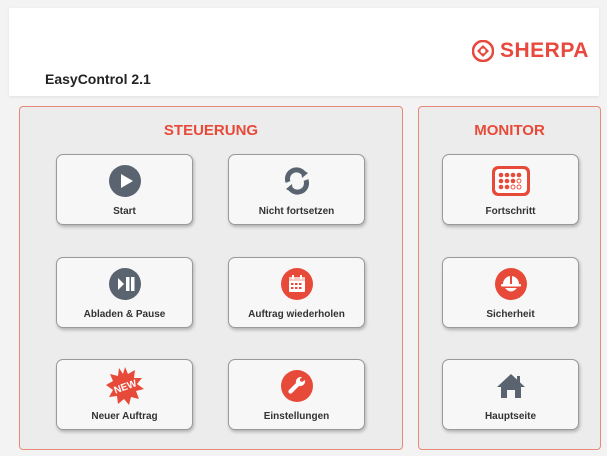 The height and width of the screenshot is (456, 607). What do you see at coordinates (98, 79) in the screenshot?
I see `app-title: EasyControl 2.1` at bounding box center [98, 79].